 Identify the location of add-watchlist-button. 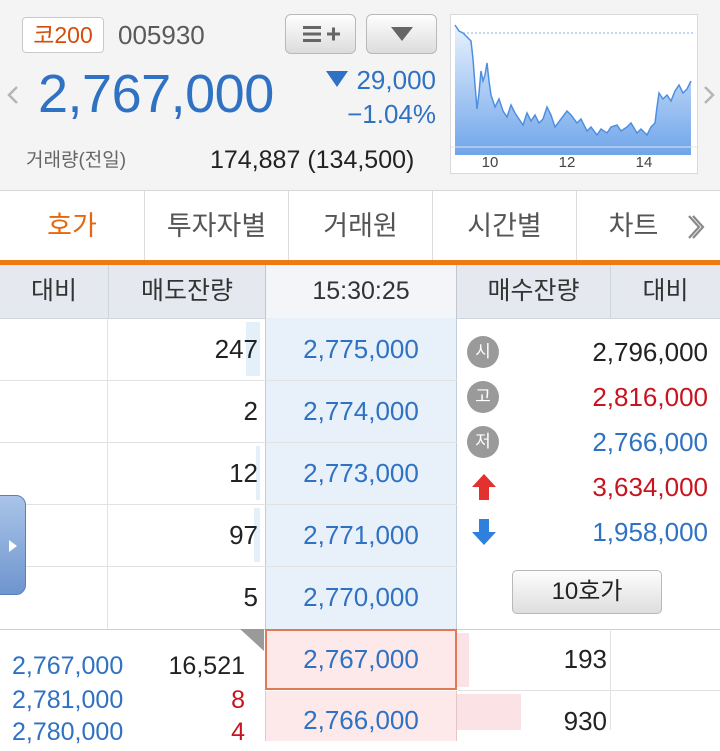
(320, 34).